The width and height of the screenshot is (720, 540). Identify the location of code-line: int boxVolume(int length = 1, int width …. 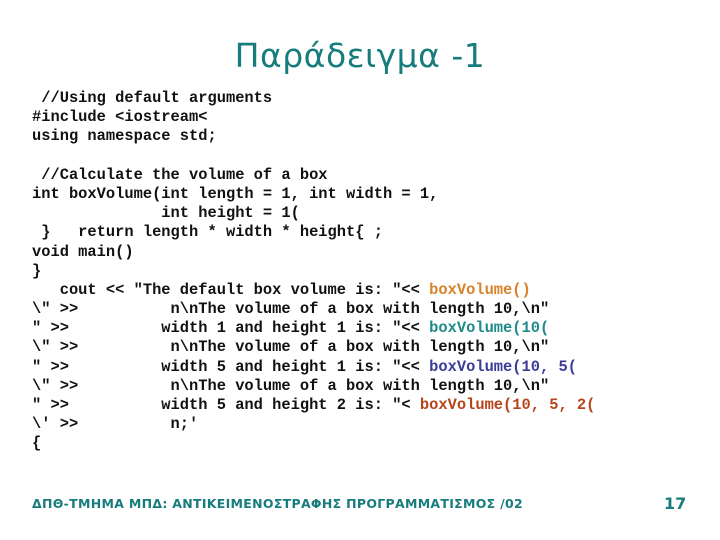
(313, 194).